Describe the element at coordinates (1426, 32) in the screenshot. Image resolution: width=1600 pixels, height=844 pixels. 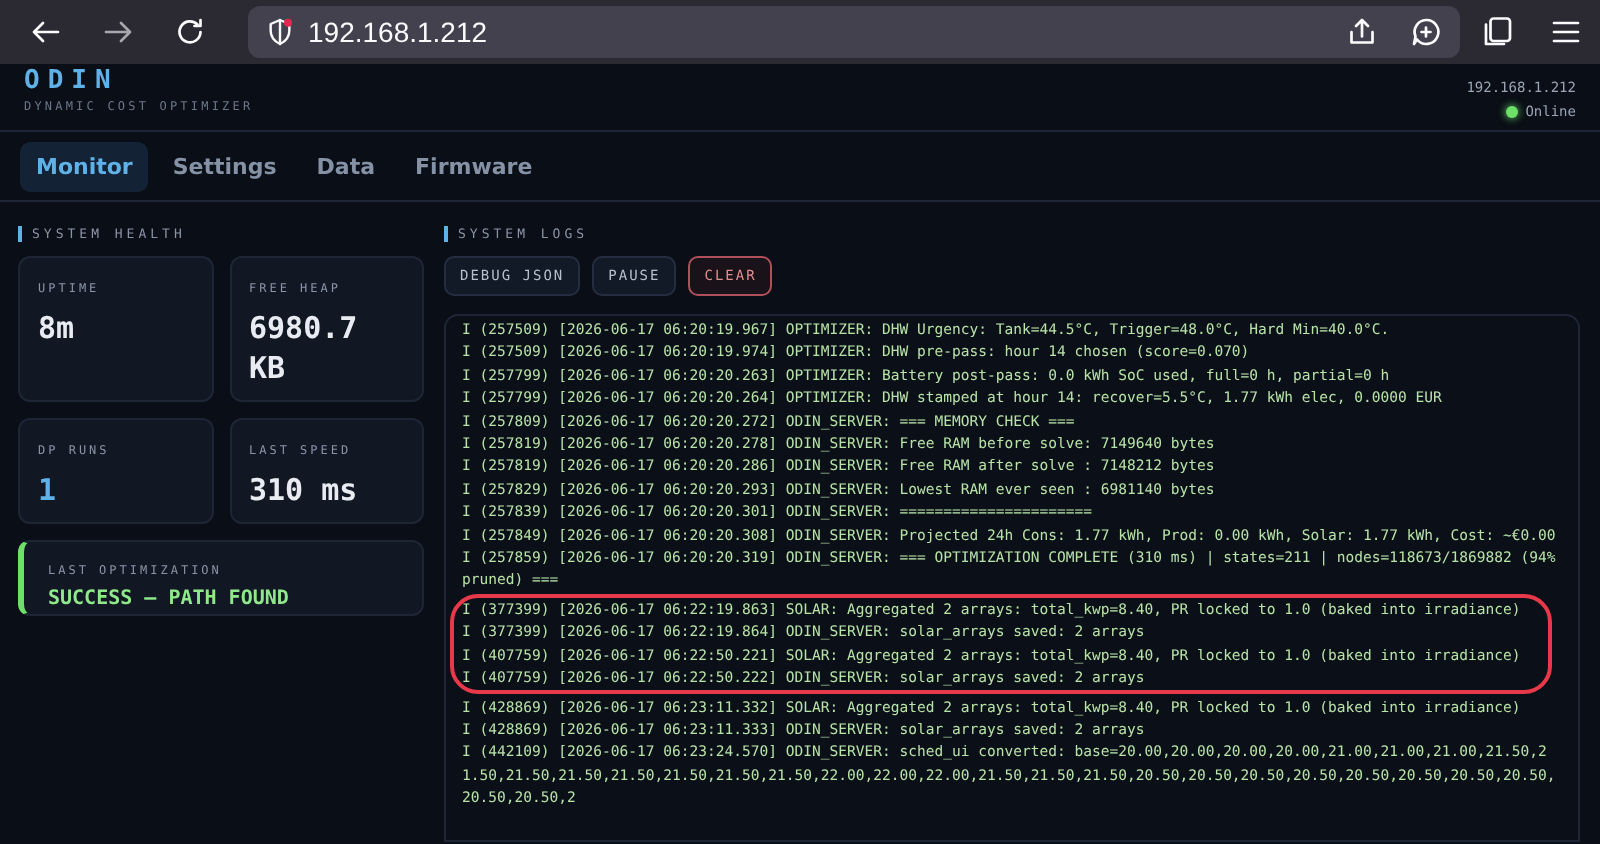
I see `chat-icon` at that location.